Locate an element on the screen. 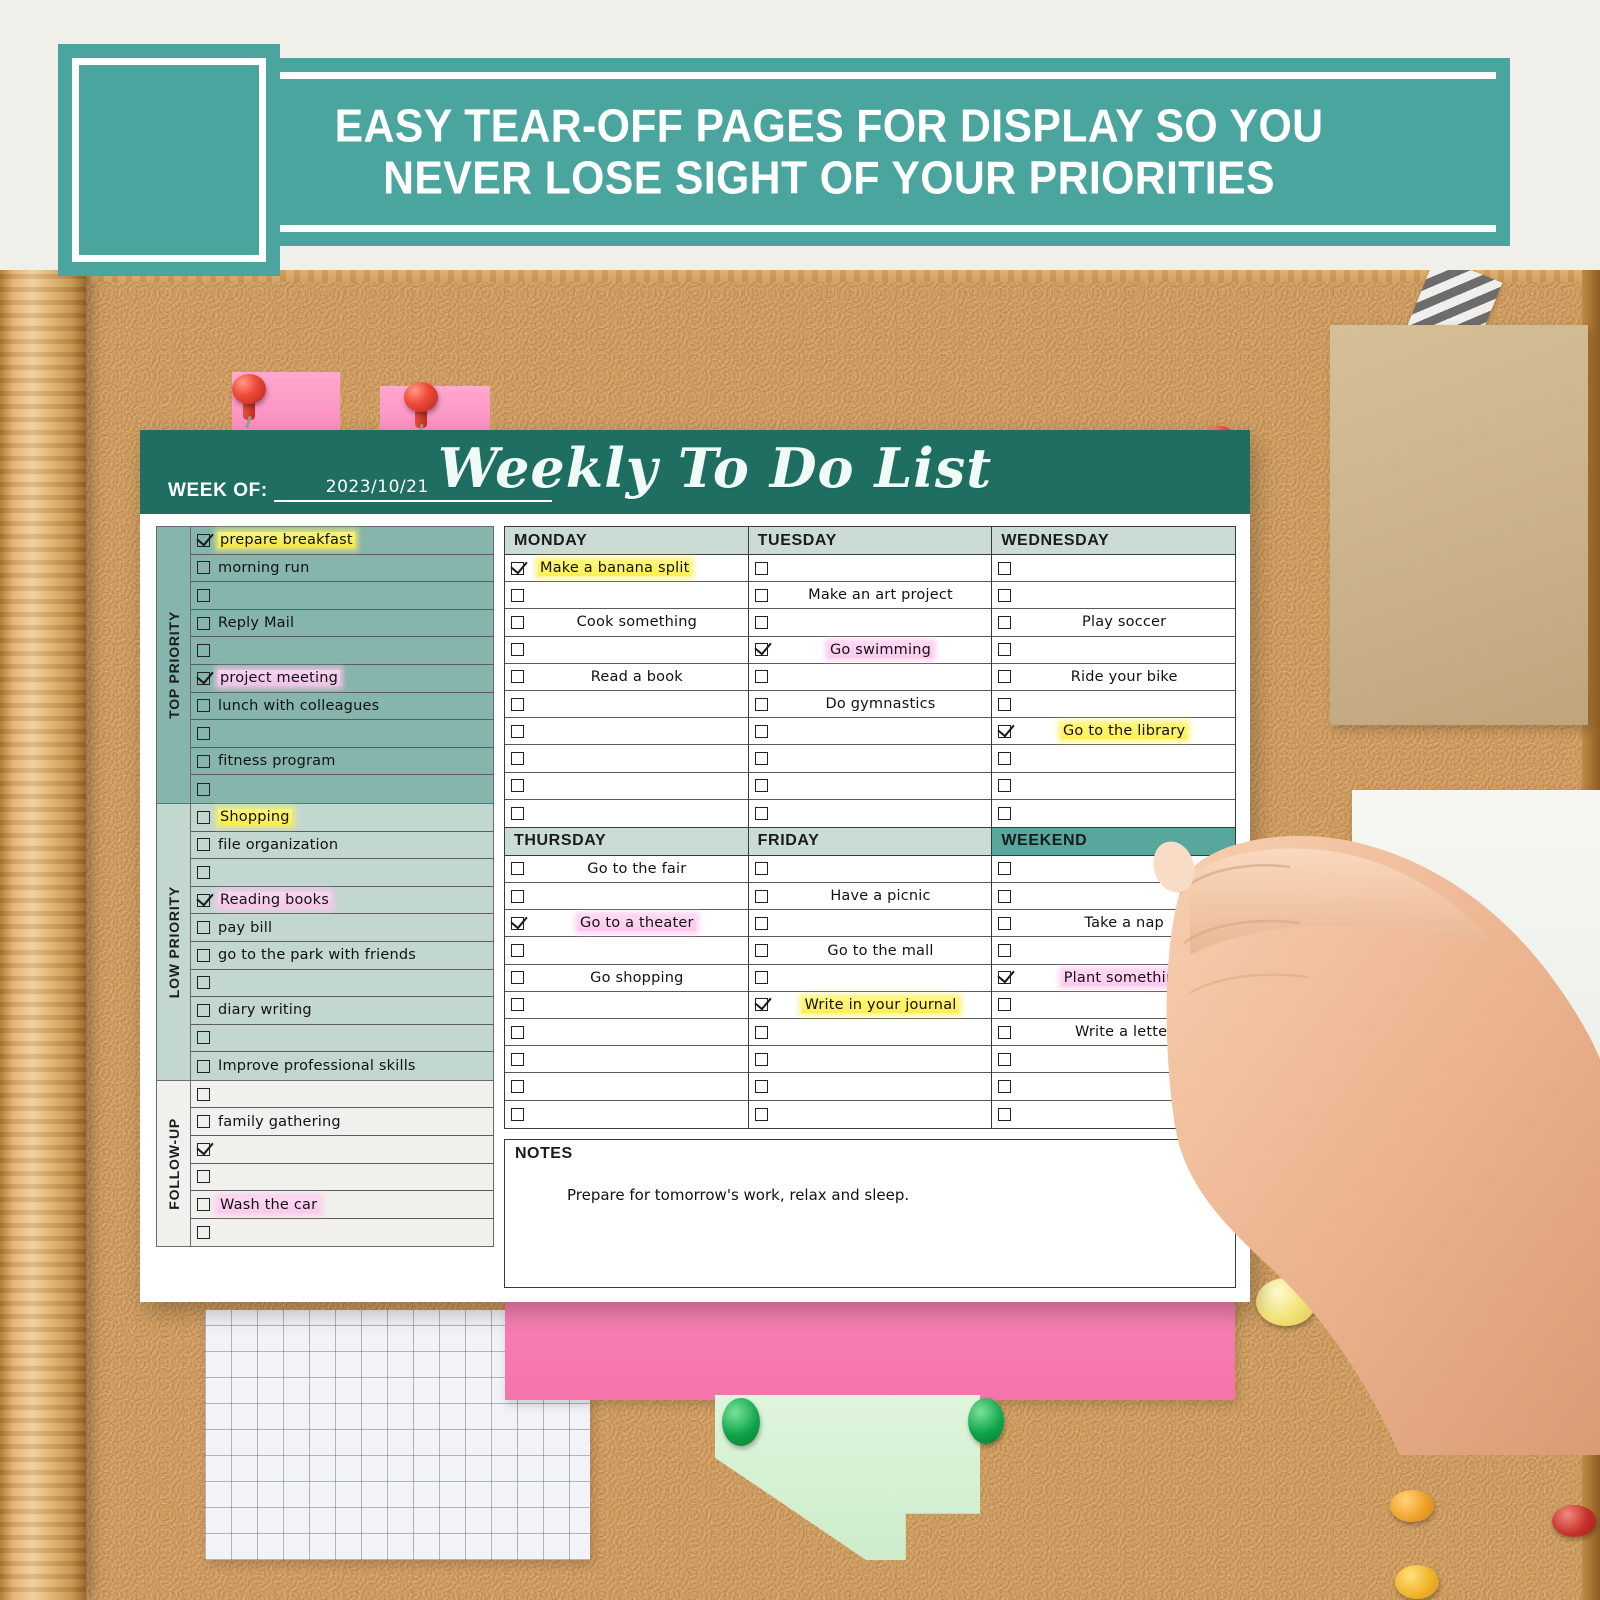 The height and width of the screenshot is (1600, 1600). priority-task-row: fitness program is located at coordinates (342, 762).